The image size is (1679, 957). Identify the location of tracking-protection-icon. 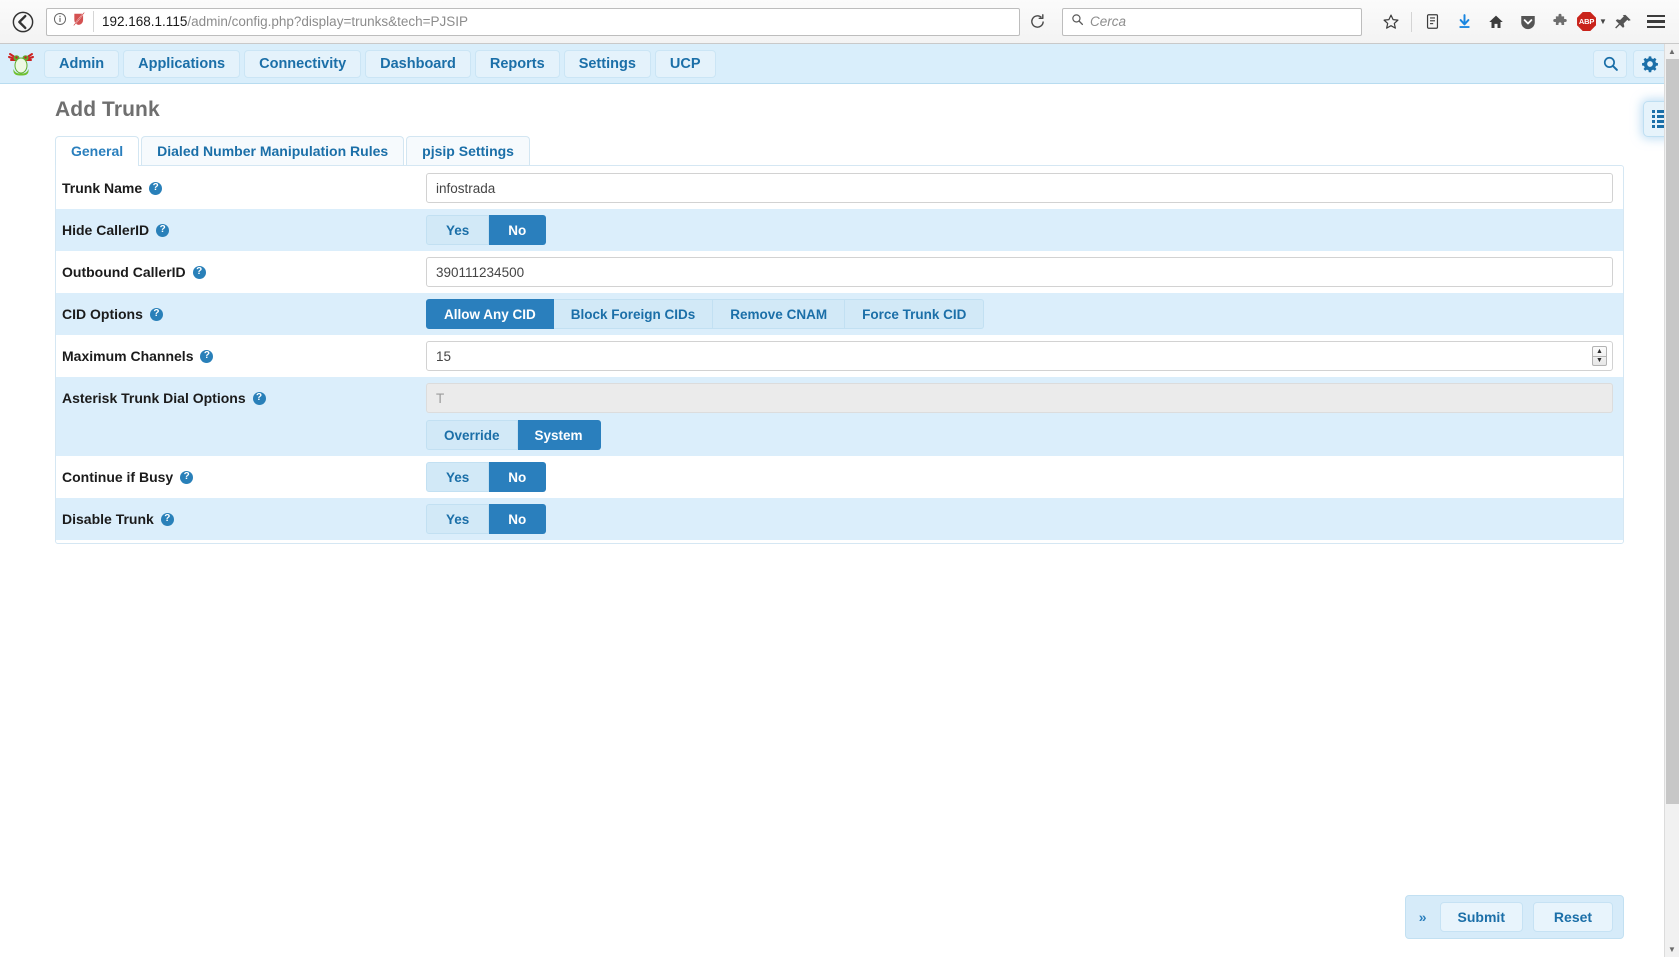
(79, 21).